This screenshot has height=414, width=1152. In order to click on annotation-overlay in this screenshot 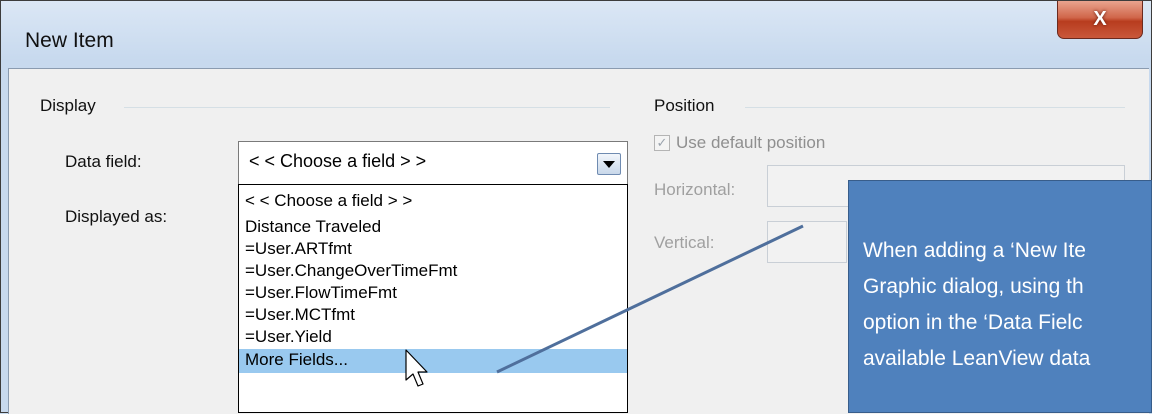, I will do `click(604, 305)`.